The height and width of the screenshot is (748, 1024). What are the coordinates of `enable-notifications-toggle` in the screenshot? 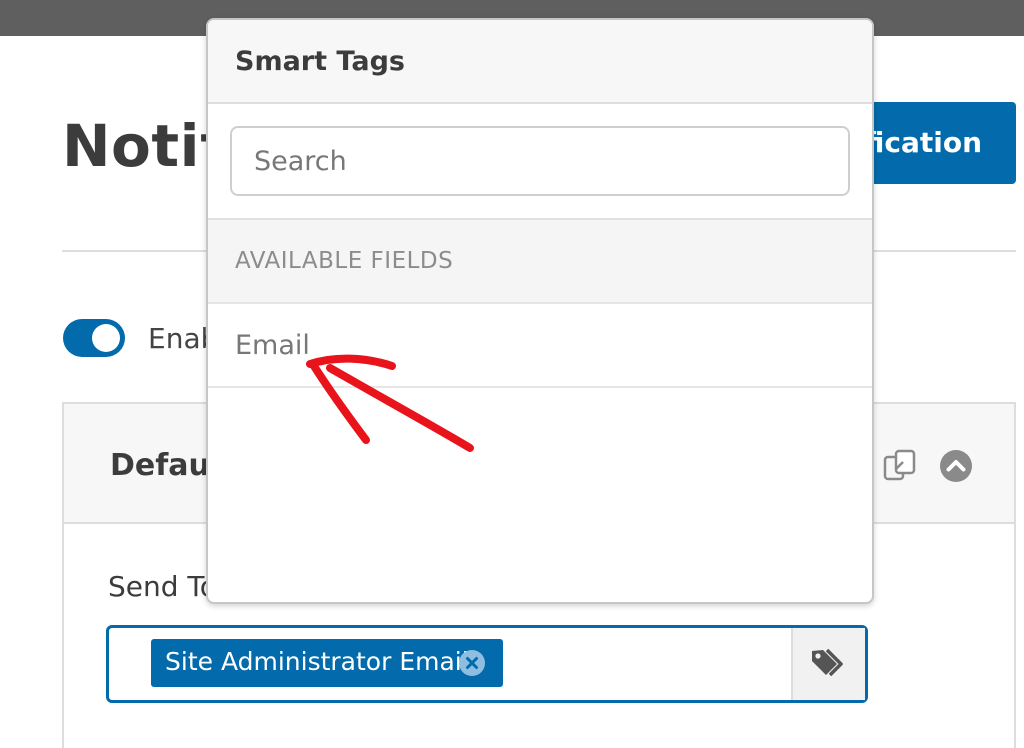 It's located at (94, 338).